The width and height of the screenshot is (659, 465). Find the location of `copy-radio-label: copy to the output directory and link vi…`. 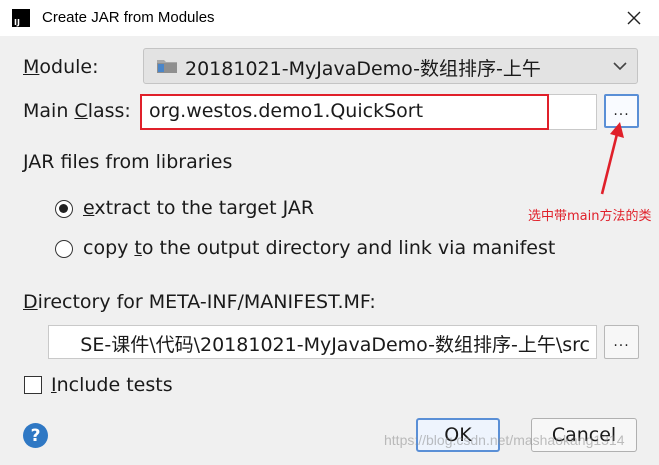

copy-radio-label: copy to the output directory and link vi… is located at coordinates (319, 248).